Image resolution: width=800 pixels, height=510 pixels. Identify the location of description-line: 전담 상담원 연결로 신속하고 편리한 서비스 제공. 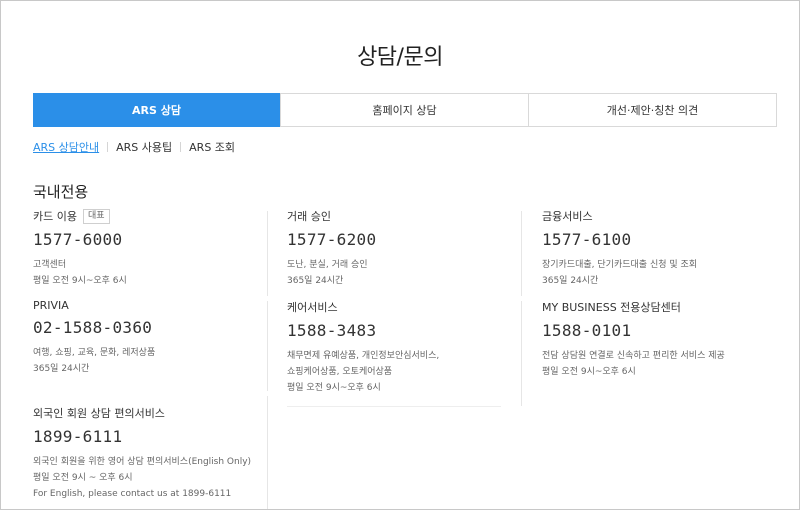
(633, 356).